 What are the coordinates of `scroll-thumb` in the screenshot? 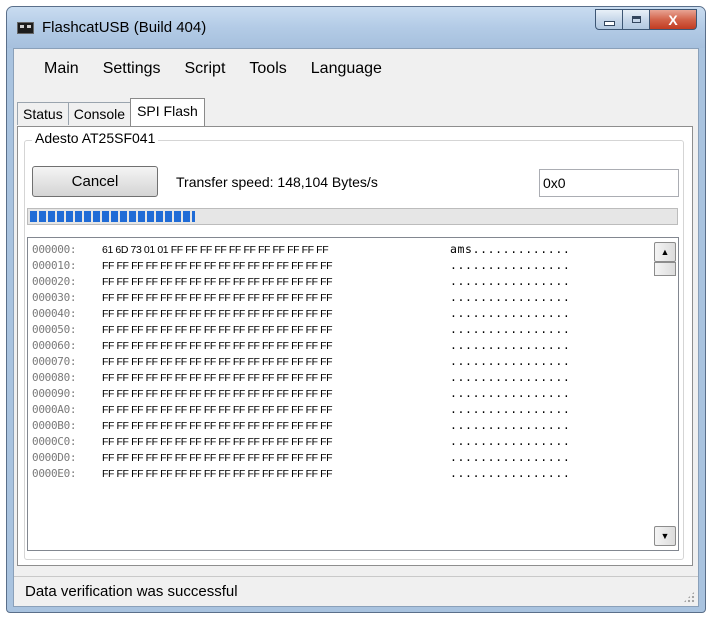 It's located at (665, 269).